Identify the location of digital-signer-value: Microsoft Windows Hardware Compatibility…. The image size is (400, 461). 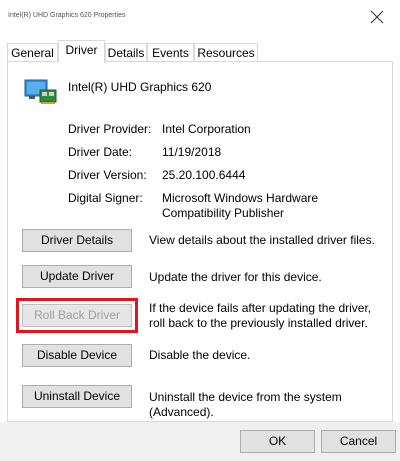
(240, 205).